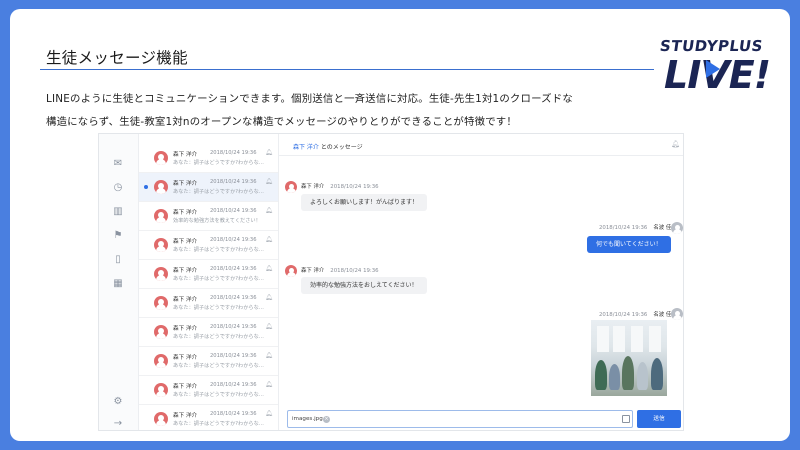 This screenshot has width=800, height=450. I want to click on logout-icon: →, so click(118, 424).